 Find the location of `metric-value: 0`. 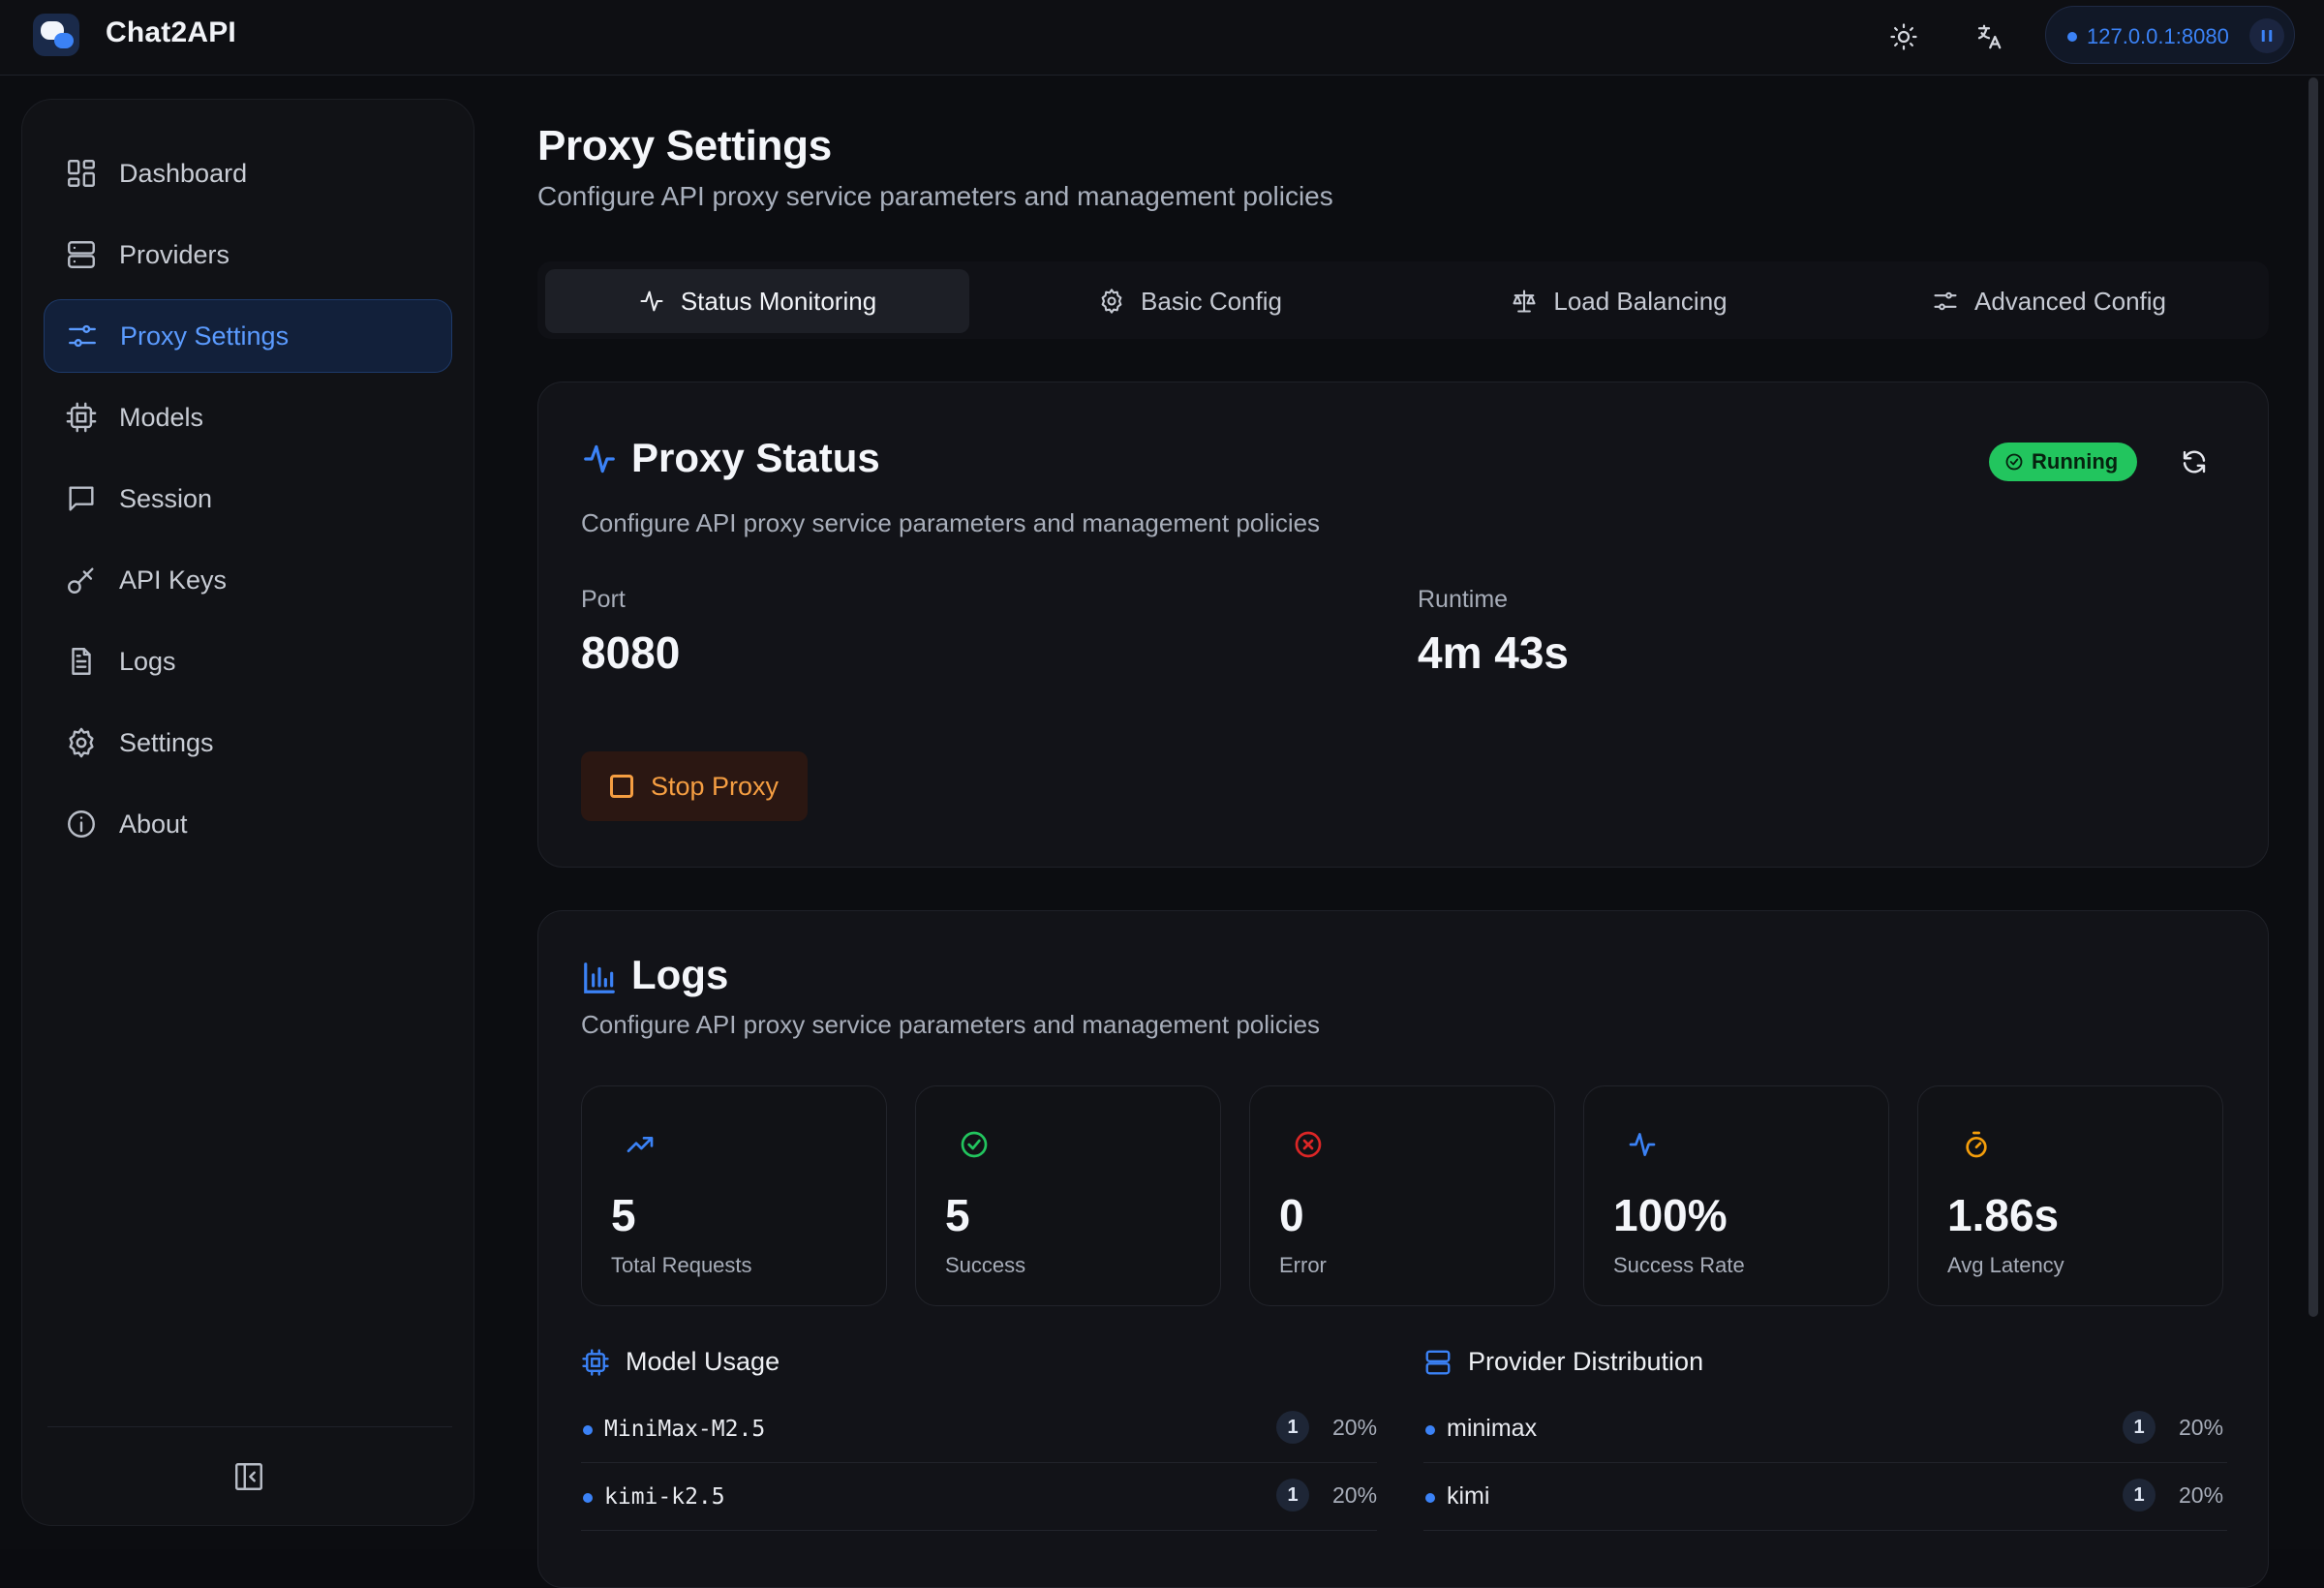

metric-value: 0 is located at coordinates (1292, 1215).